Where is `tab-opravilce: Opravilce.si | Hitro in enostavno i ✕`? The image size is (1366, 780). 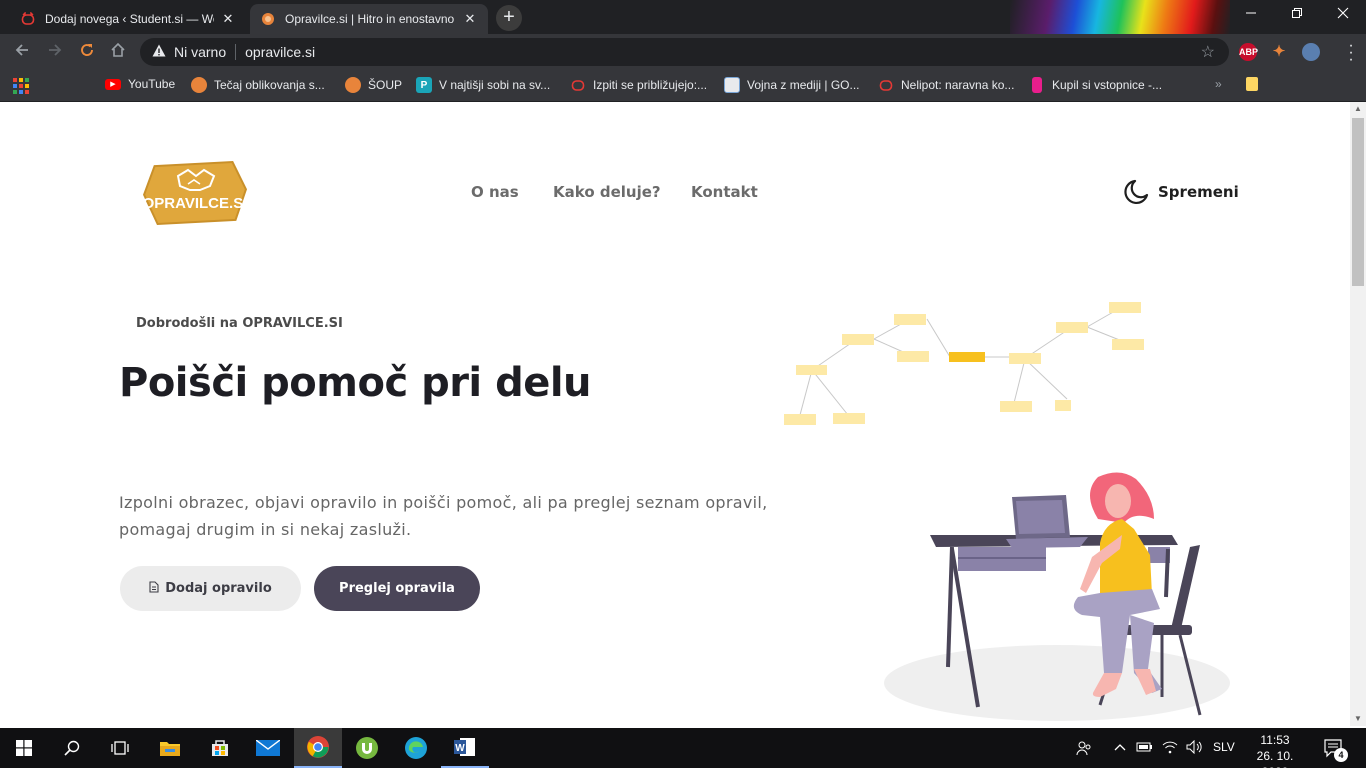 tab-opravilce: Opravilce.si | Hitro in enostavno i ✕ is located at coordinates (369, 19).